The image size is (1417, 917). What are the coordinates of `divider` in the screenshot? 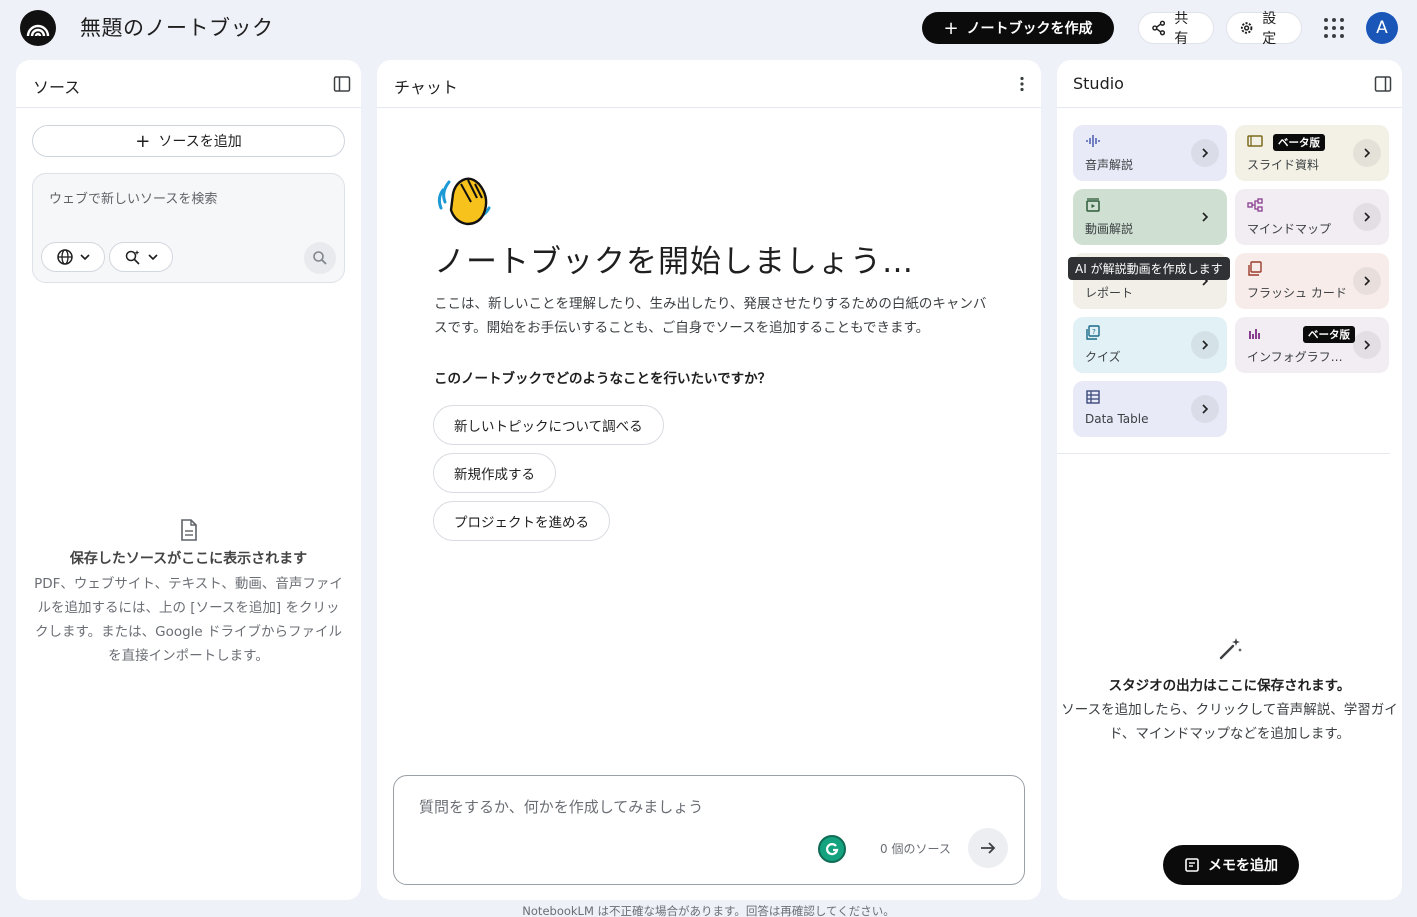 It's located at (1223, 453).